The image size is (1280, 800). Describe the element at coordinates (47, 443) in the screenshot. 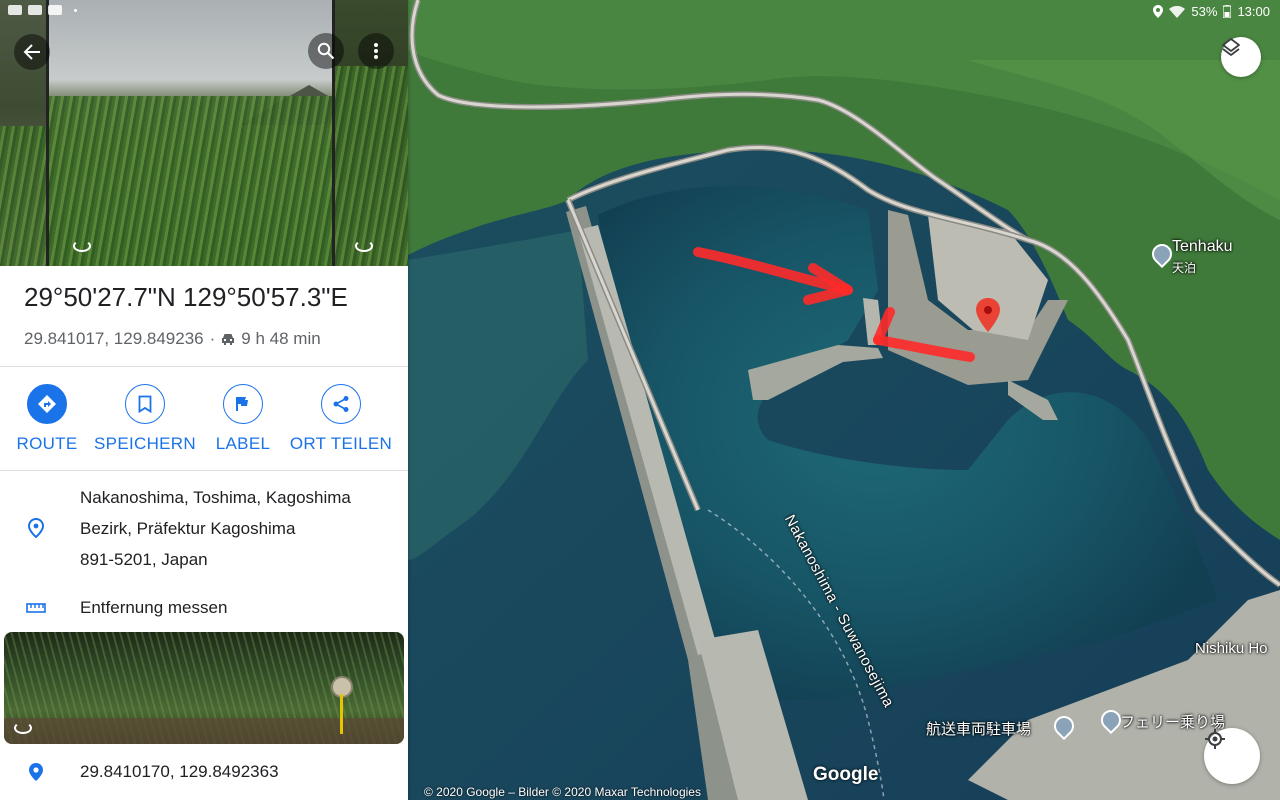

I see `route-label: ROUTE` at that location.